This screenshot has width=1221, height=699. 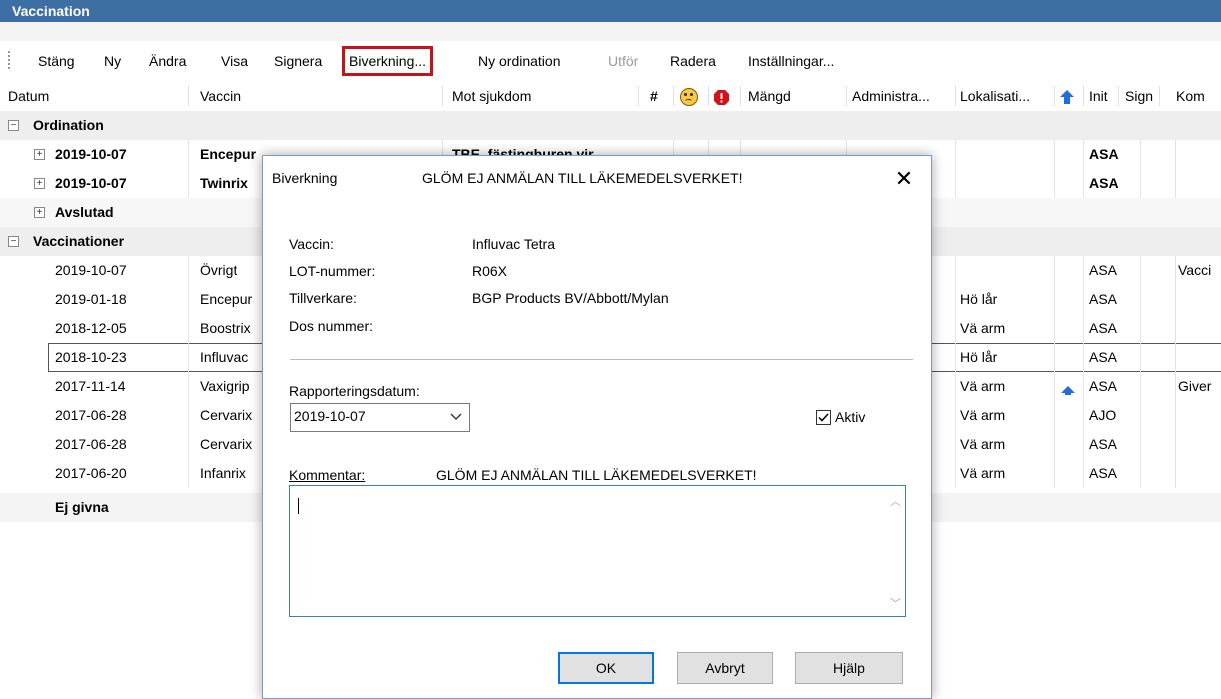 What do you see at coordinates (228, 154) in the screenshot?
I see `cell-vaccin: Encepur` at bounding box center [228, 154].